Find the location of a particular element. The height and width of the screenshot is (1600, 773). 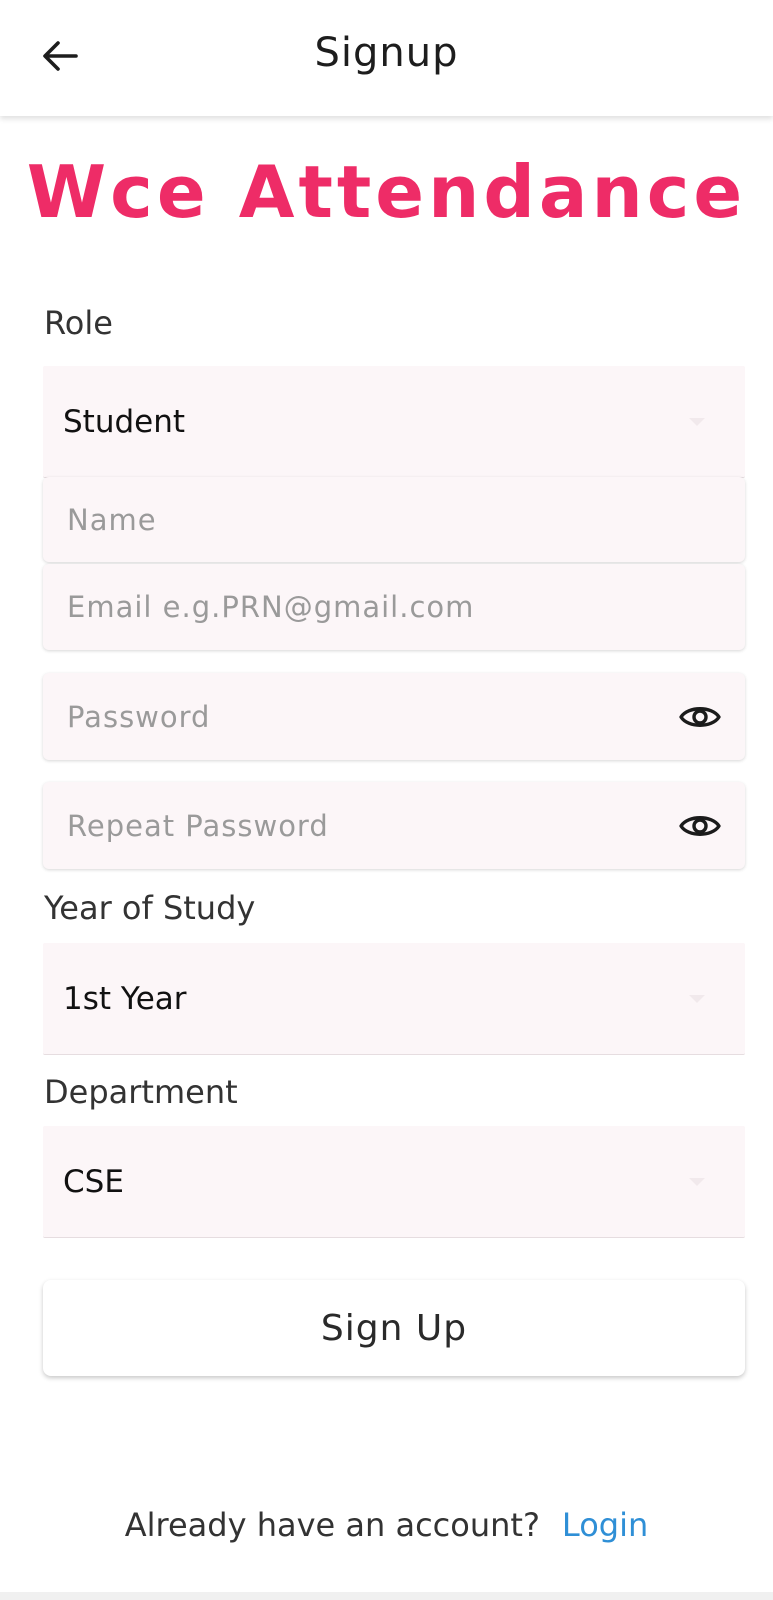

already-have-account-text: Already have an account? is located at coordinates (332, 1525).